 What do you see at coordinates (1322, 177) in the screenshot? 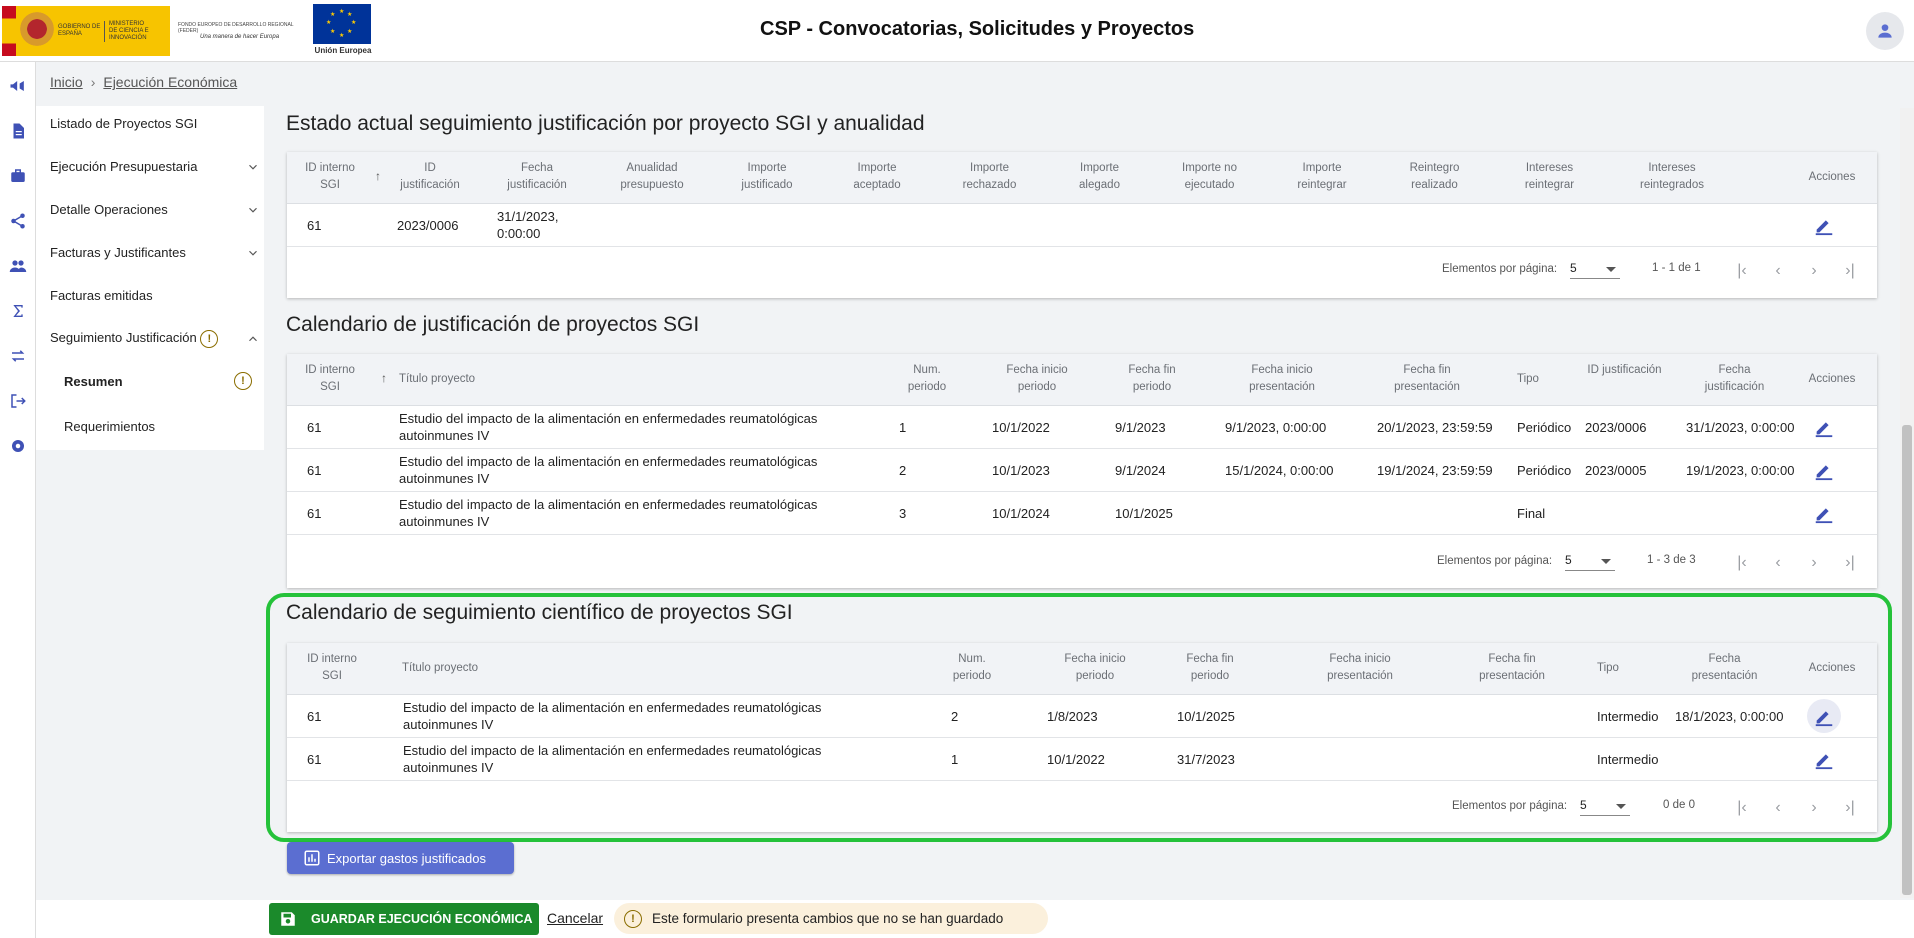
I see `col-header: Importe reintegrar` at bounding box center [1322, 177].